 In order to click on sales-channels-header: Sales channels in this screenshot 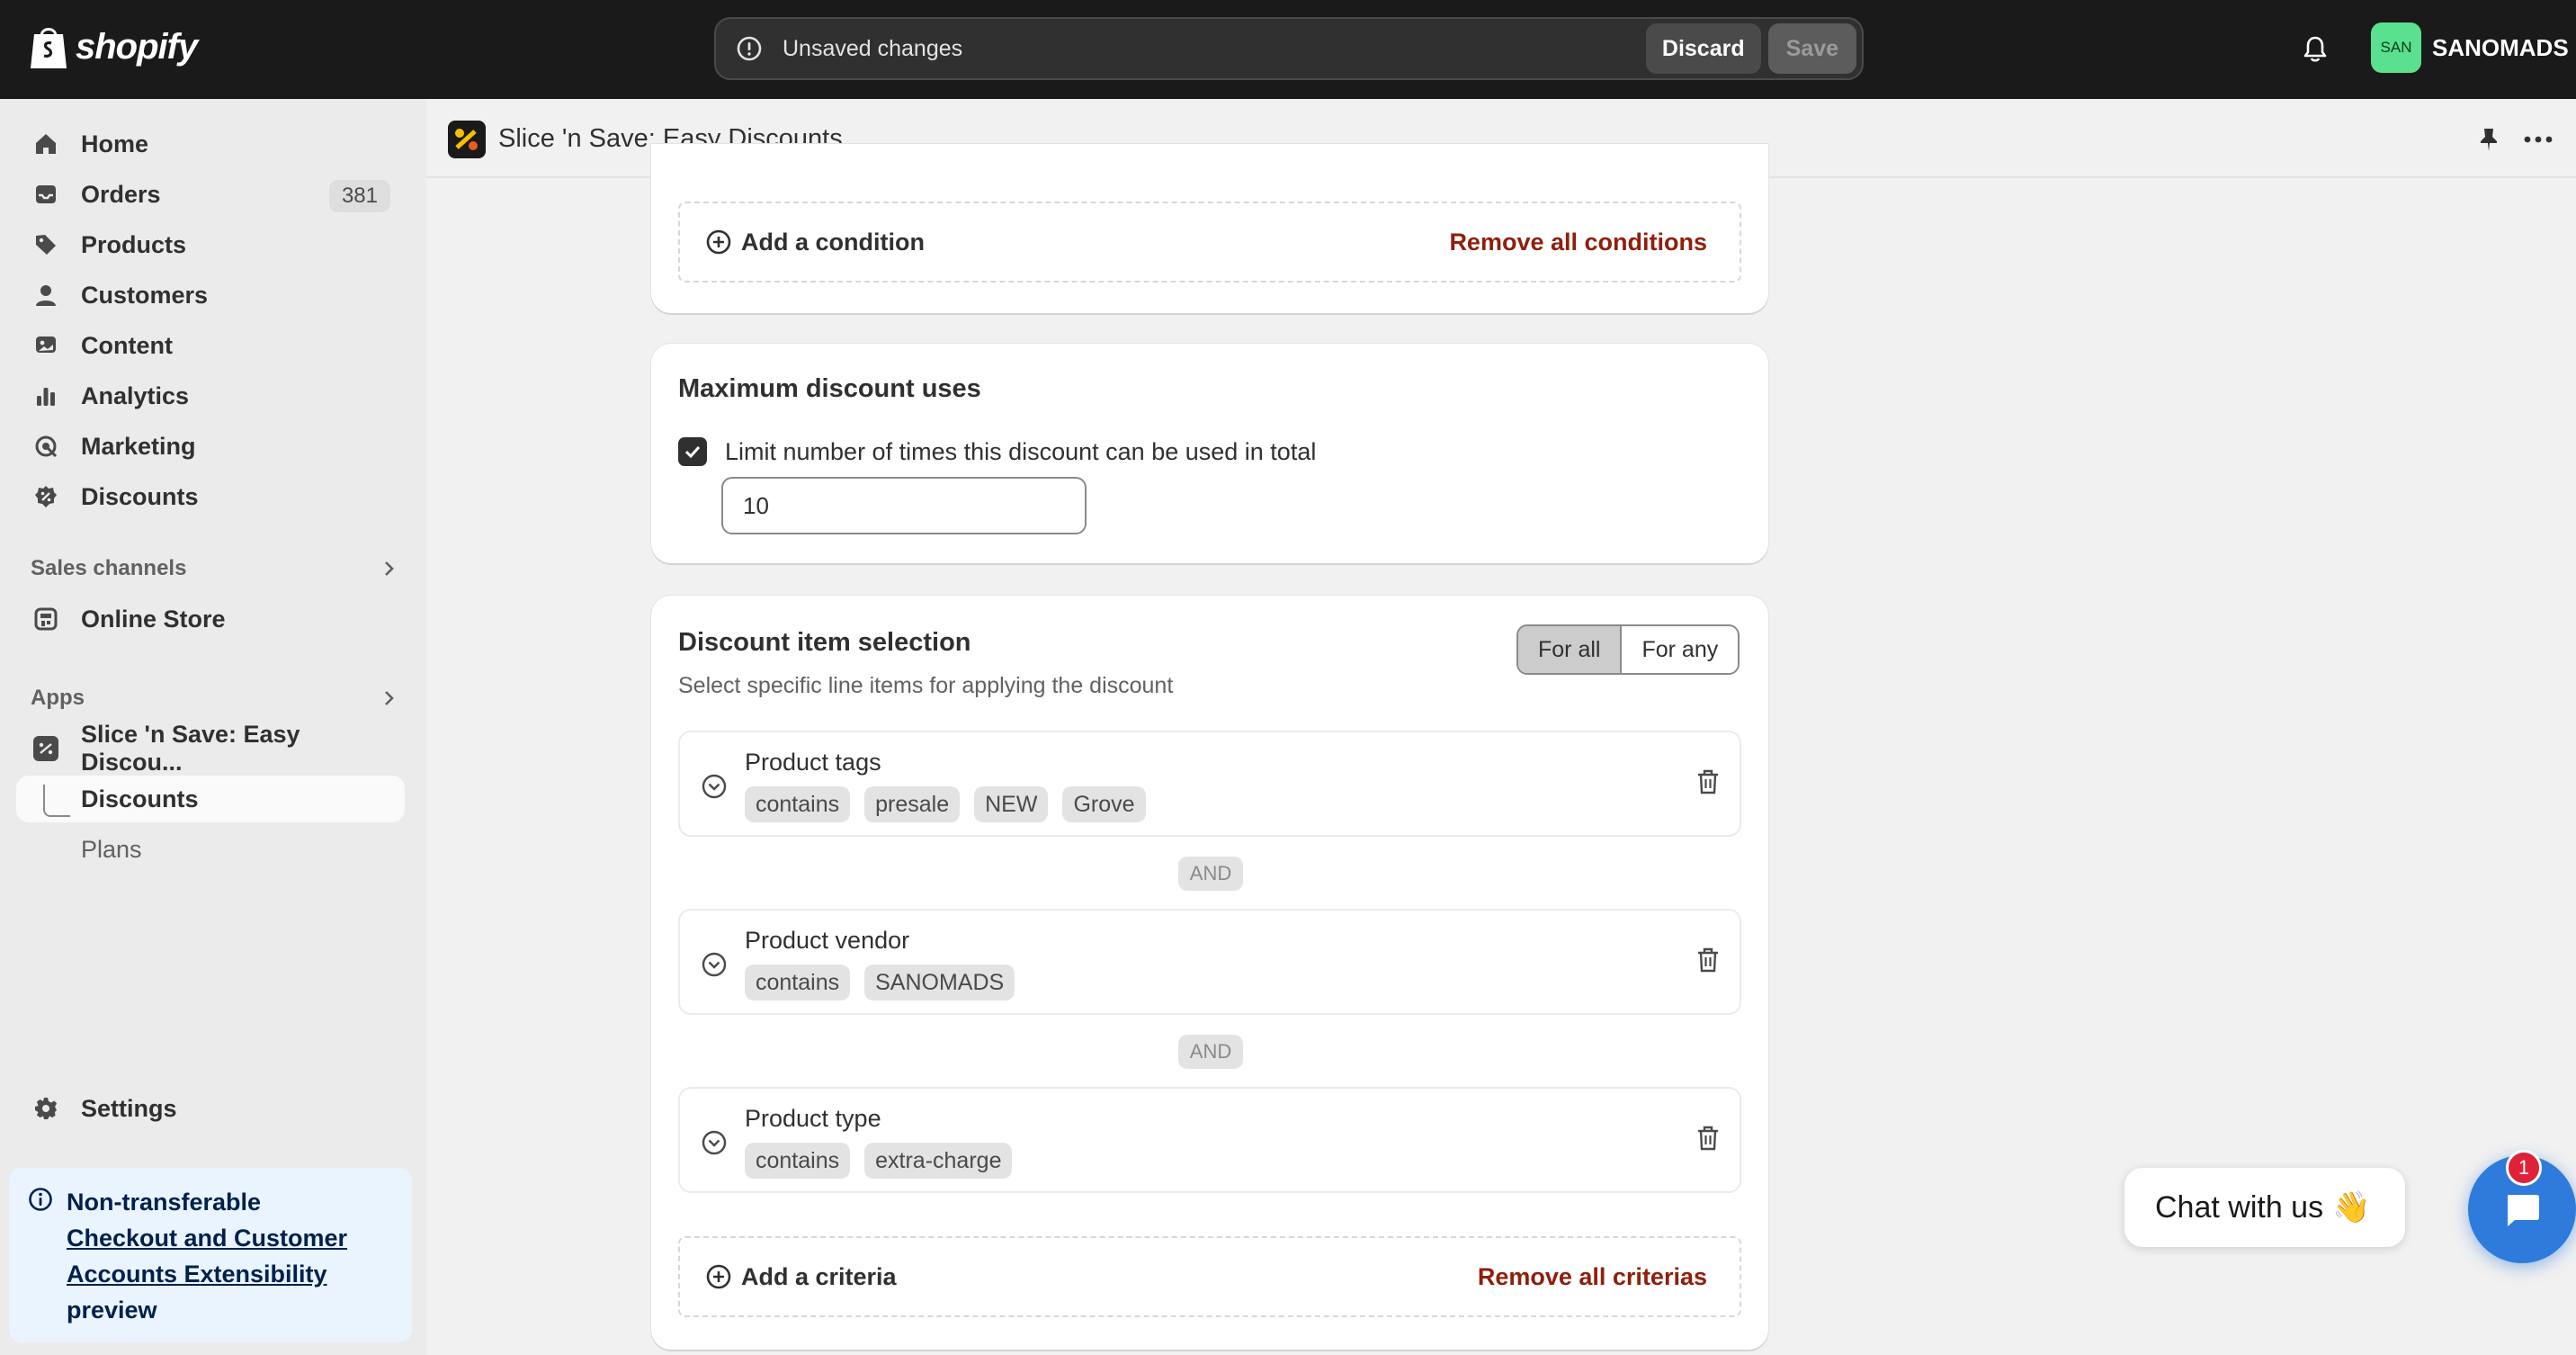, I will do `click(215, 569)`.